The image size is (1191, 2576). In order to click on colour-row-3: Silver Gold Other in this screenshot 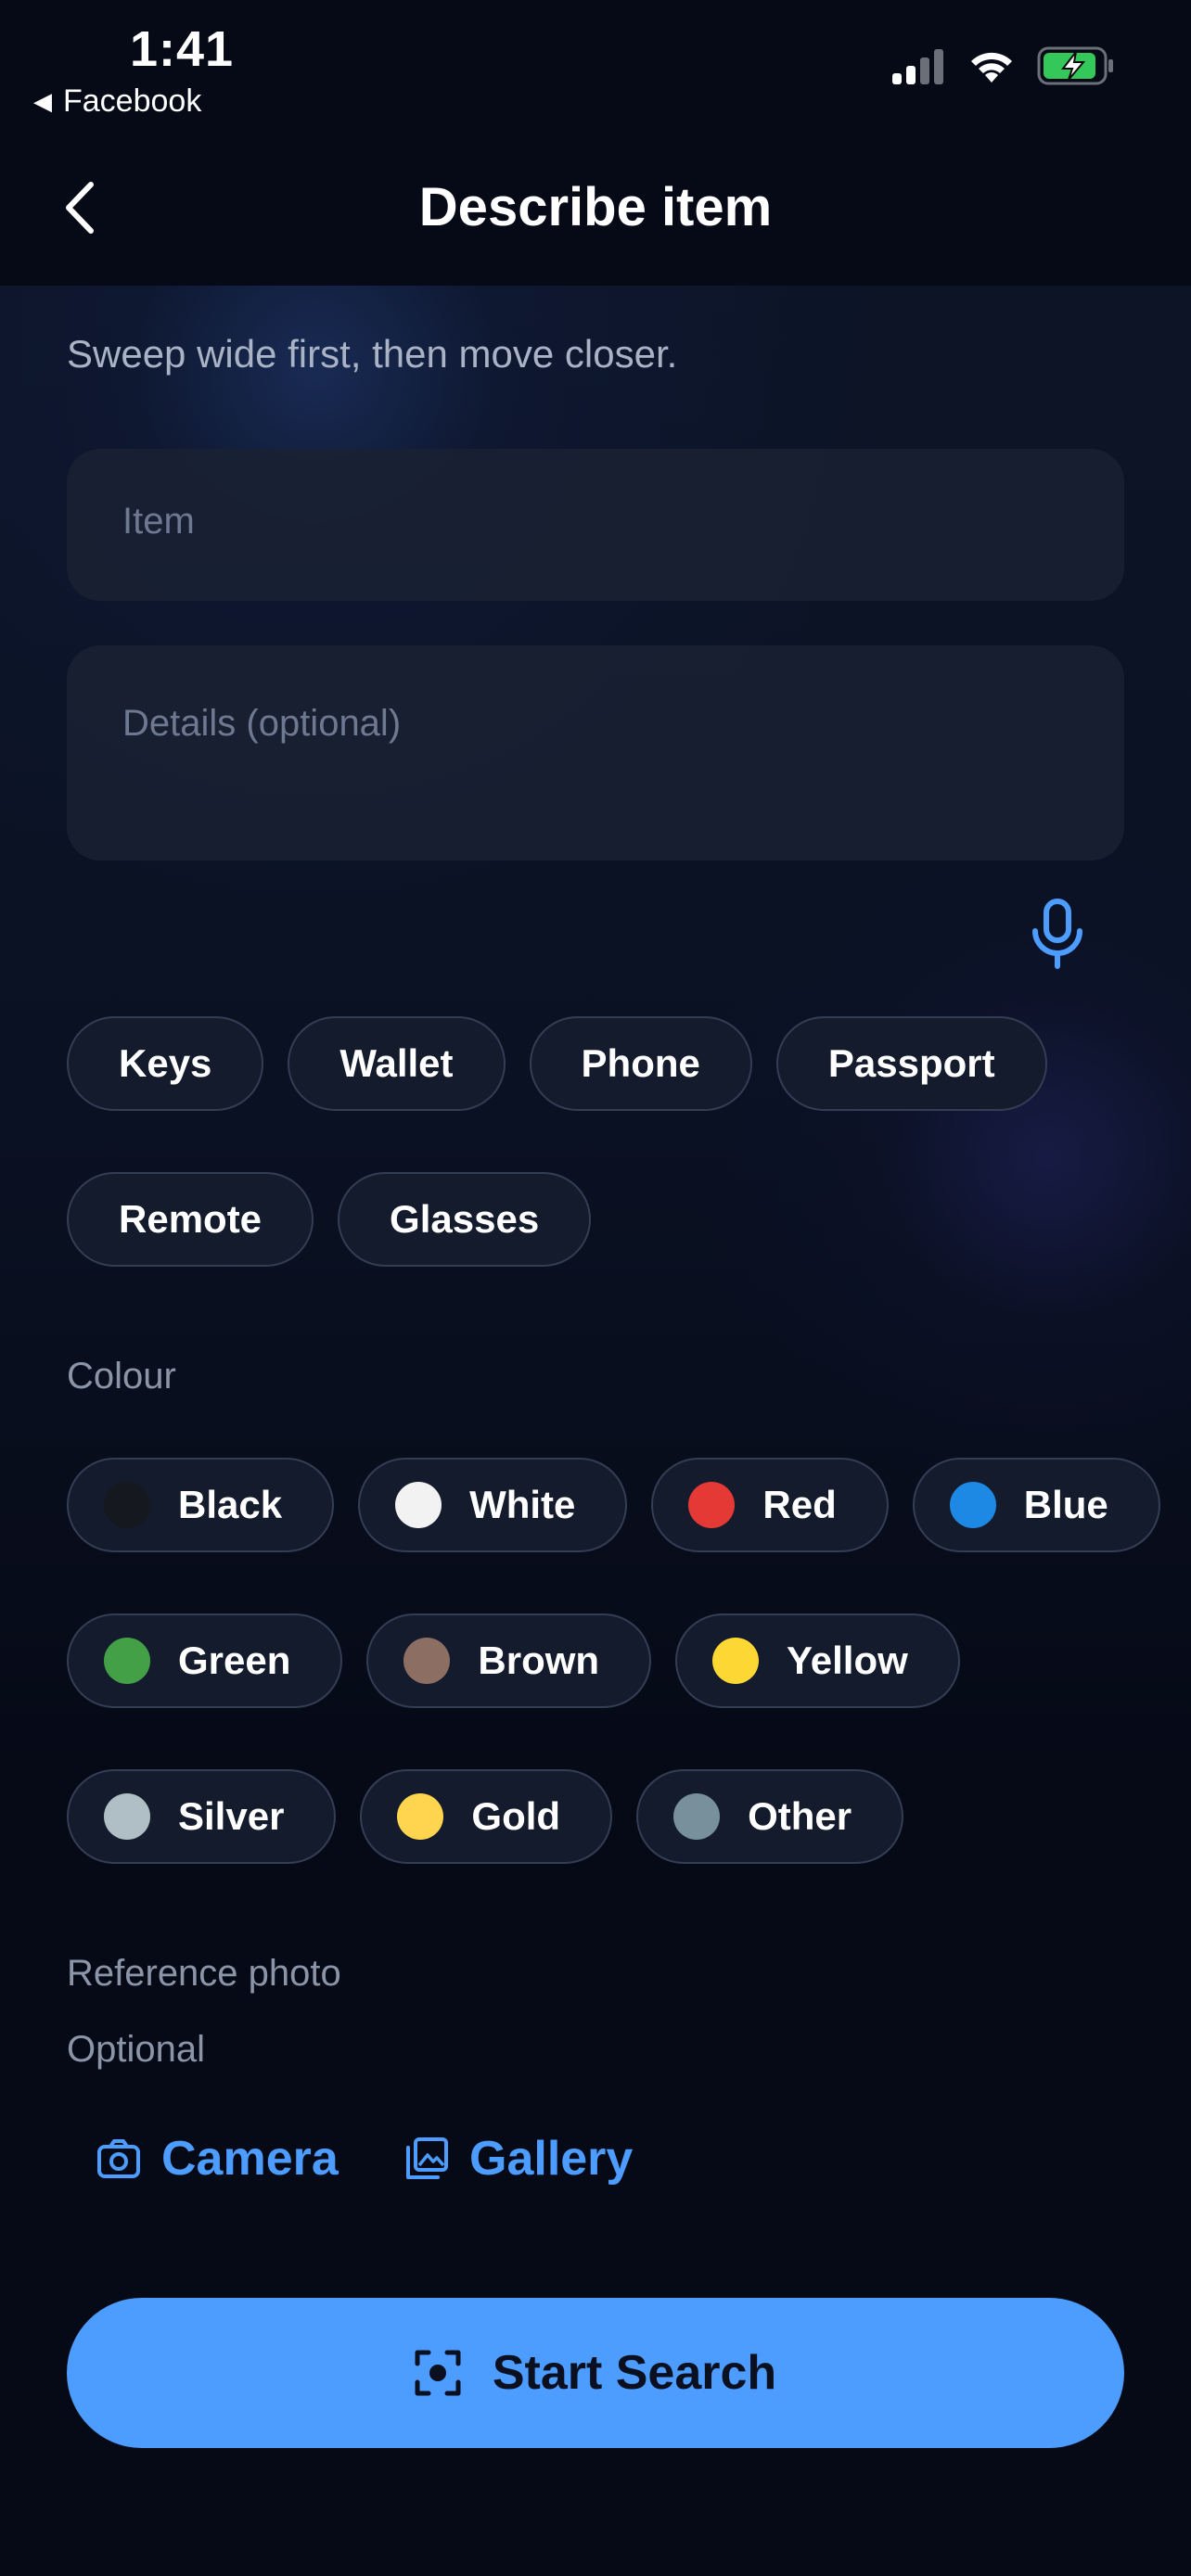, I will do `click(486, 1816)`.